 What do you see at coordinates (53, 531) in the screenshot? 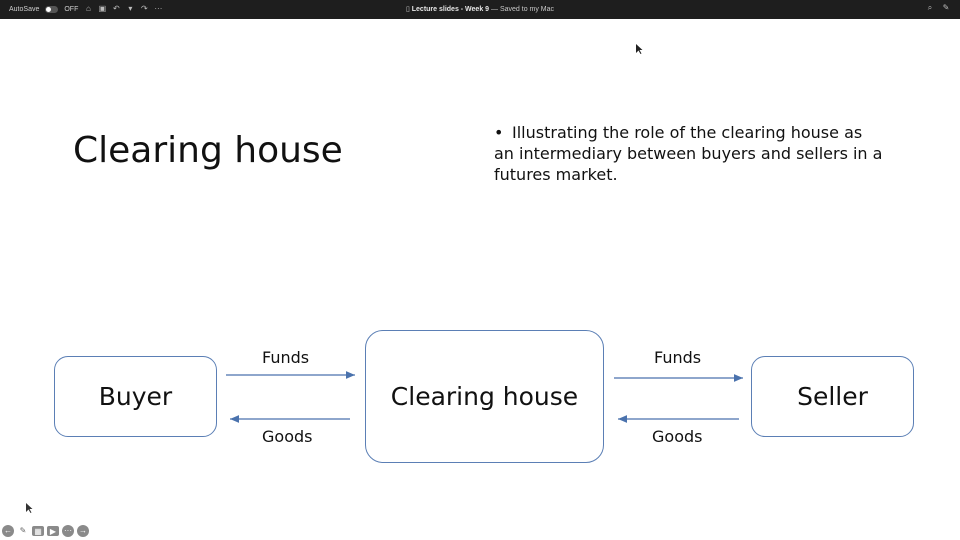
I see `camera-icon: ▶` at bounding box center [53, 531].